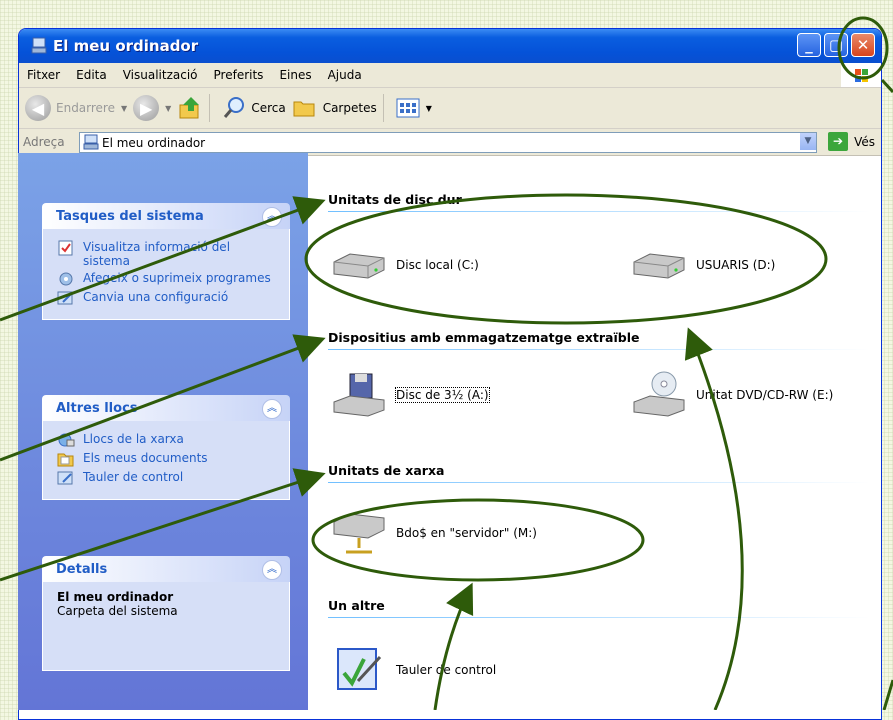  What do you see at coordinates (126, 46) in the screenshot?
I see `window-title: El meu ordinador` at bounding box center [126, 46].